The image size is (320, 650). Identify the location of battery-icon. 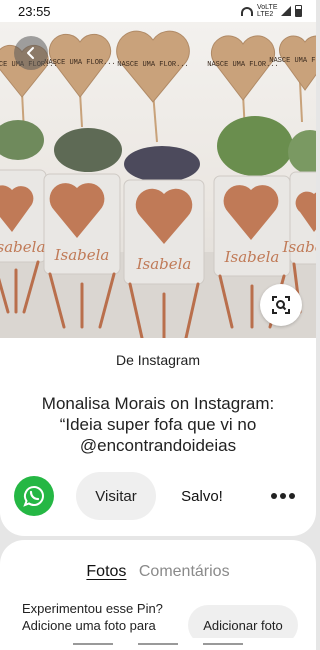
(298, 11).